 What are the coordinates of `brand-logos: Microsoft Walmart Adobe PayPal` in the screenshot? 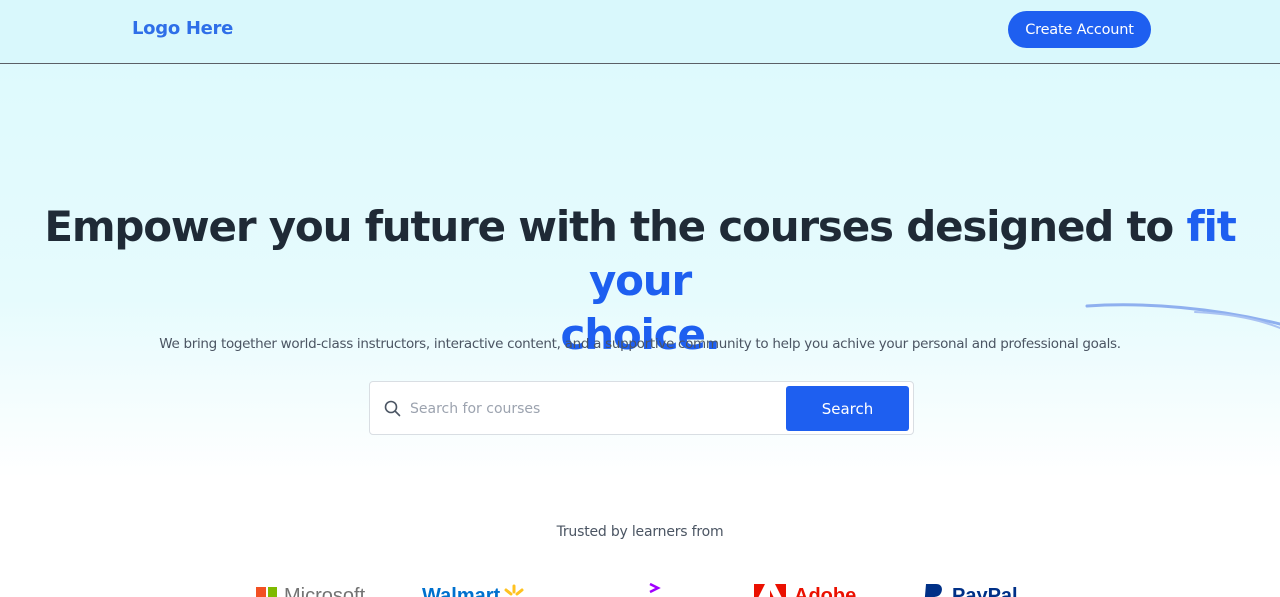 It's located at (640, 588).